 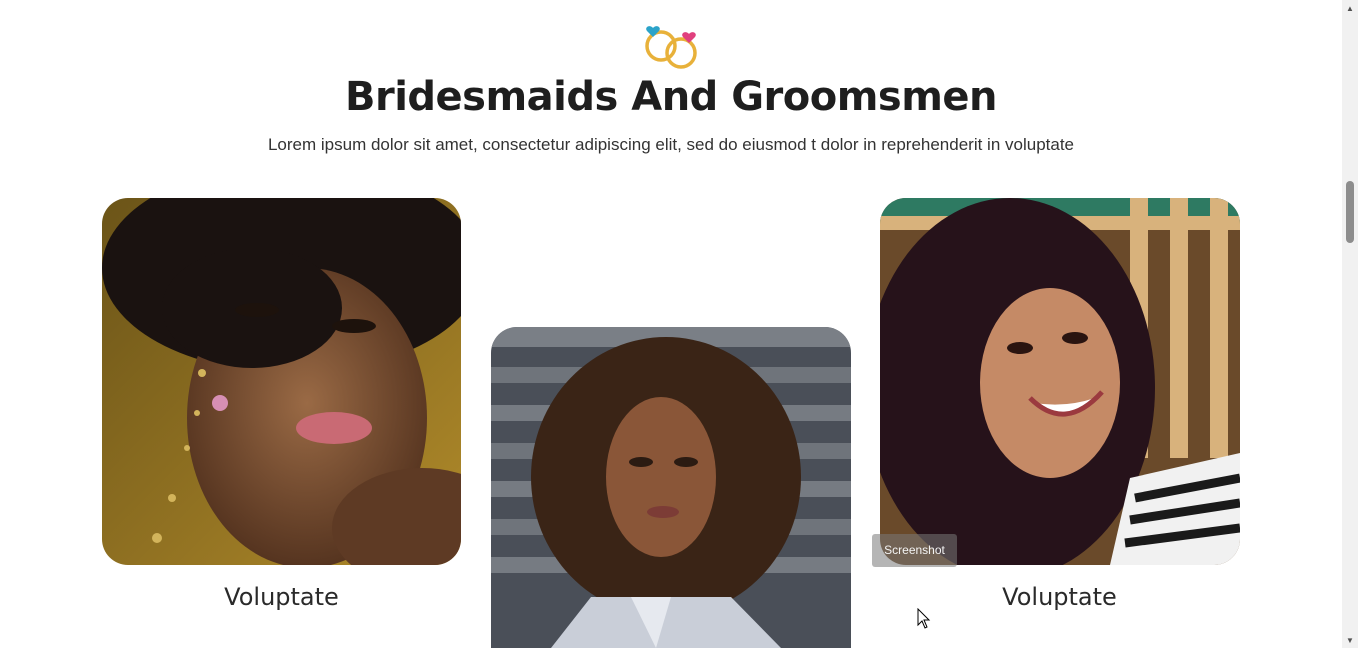 What do you see at coordinates (914, 550) in the screenshot?
I see `screenshot-label: Screenshot` at bounding box center [914, 550].